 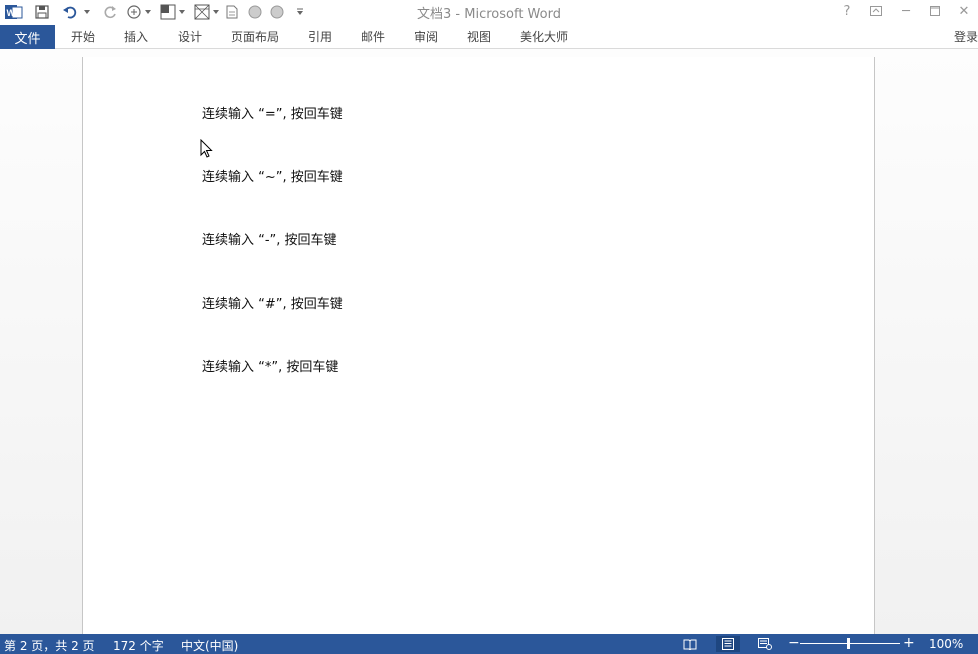 What do you see at coordinates (909, 643) in the screenshot?
I see `zoom-in-button: +` at bounding box center [909, 643].